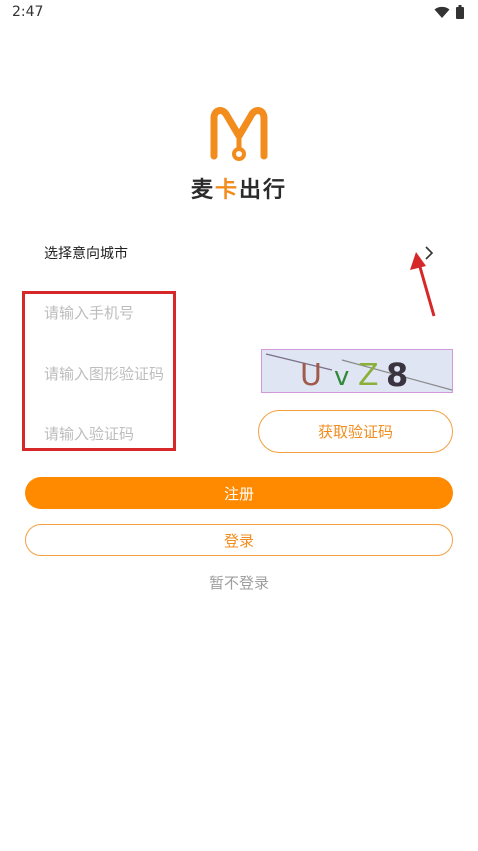 This screenshot has height=851, width=478. What do you see at coordinates (239, 12) in the screenshot?
I see `status-bar: 2:47` at bounding box center [239, 12].